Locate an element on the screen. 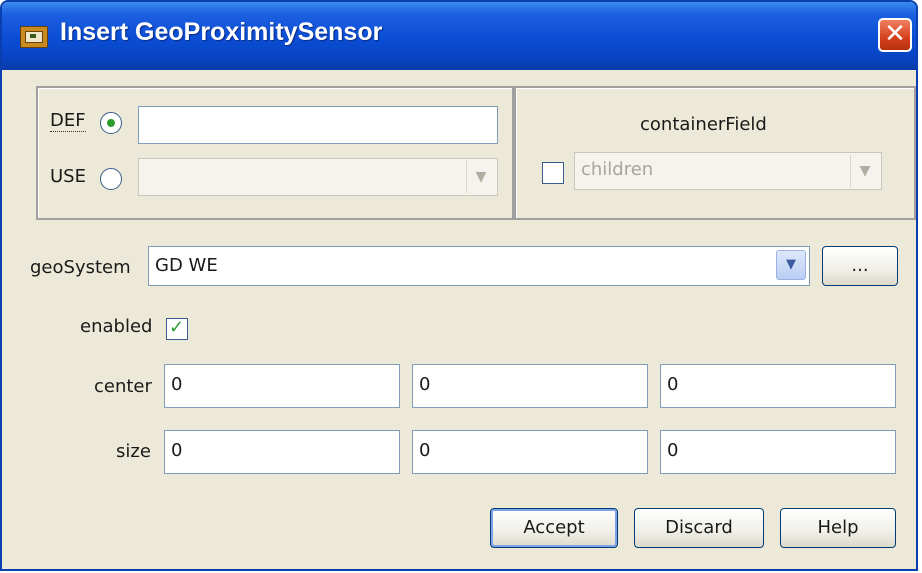  close-icon: ✕ is located at coordinates (895, 34).